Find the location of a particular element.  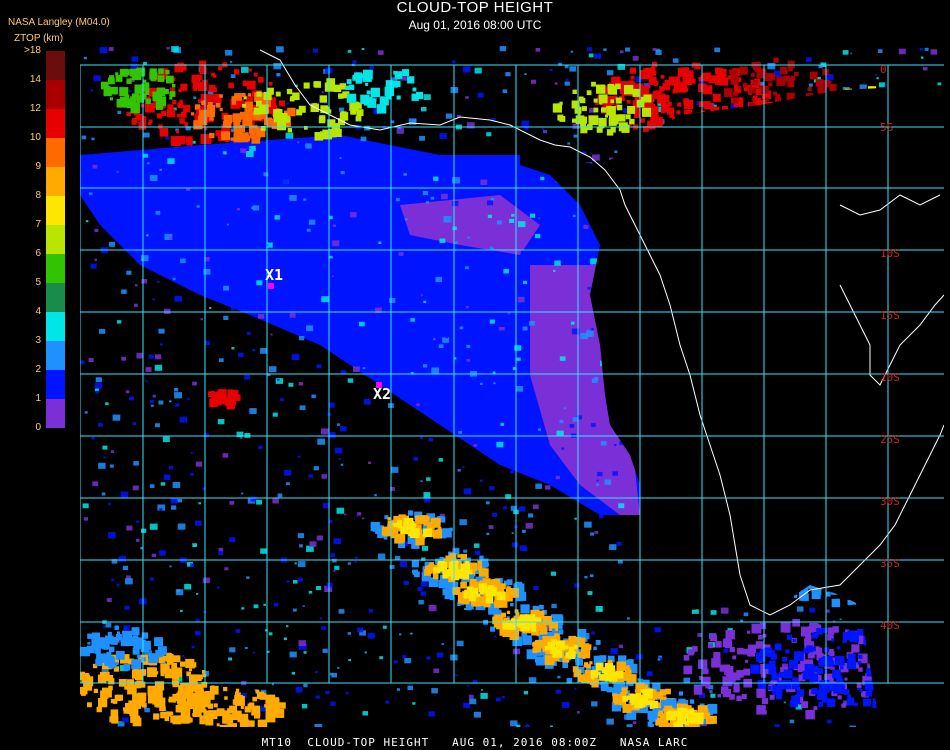

latitude-label: 25S is located at coordinates (890, 439).